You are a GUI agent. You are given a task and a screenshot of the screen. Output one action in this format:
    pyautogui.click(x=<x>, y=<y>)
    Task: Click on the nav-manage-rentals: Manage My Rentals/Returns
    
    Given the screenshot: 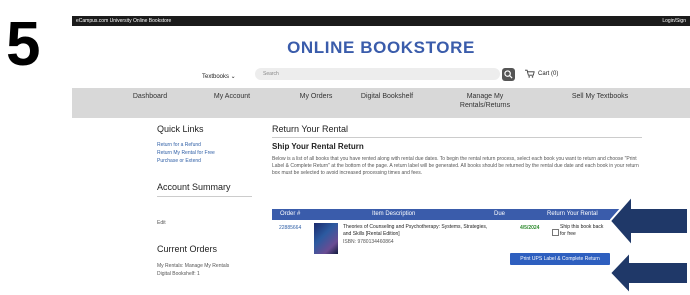 What is the action you would take?
    pyautogui.click(x=485, y=101)
    